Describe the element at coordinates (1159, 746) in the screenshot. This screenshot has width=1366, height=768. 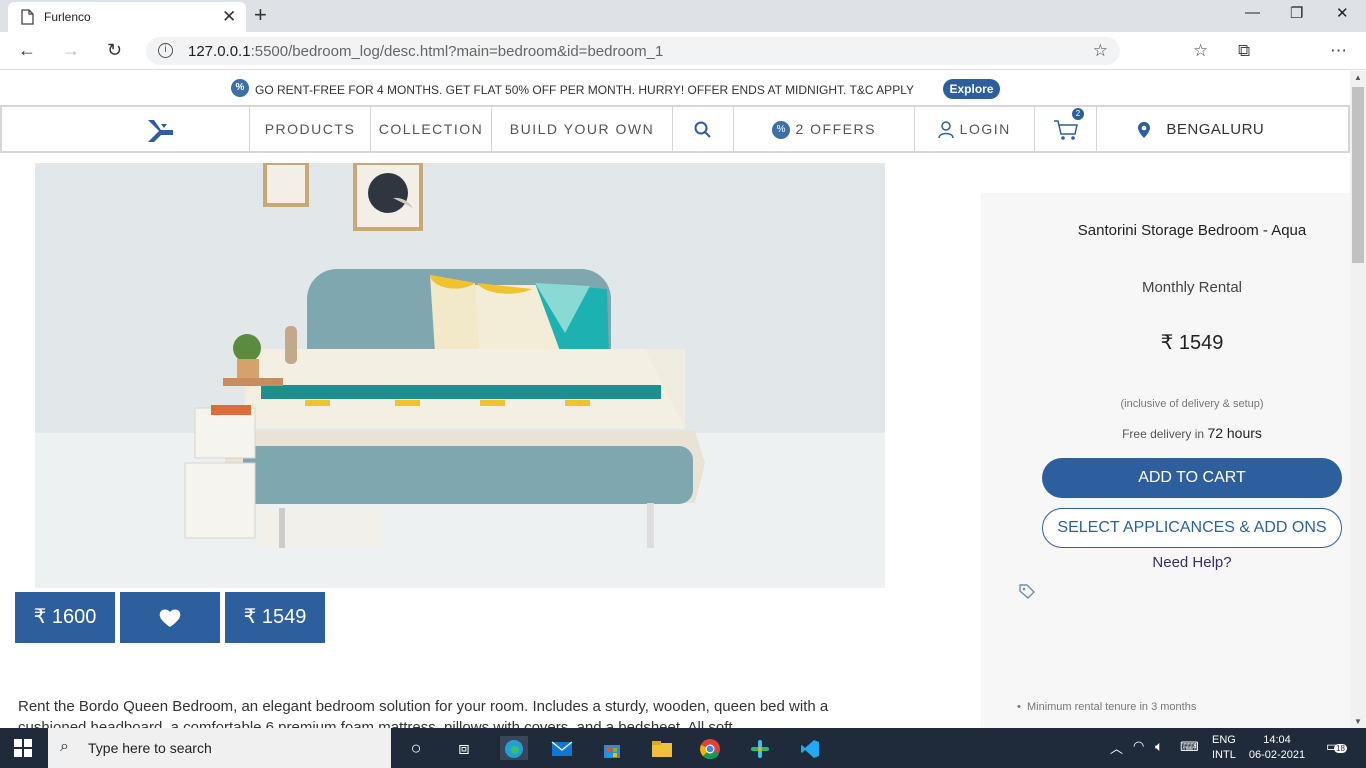
I see `volume-icon: 🔈︎` at that location.